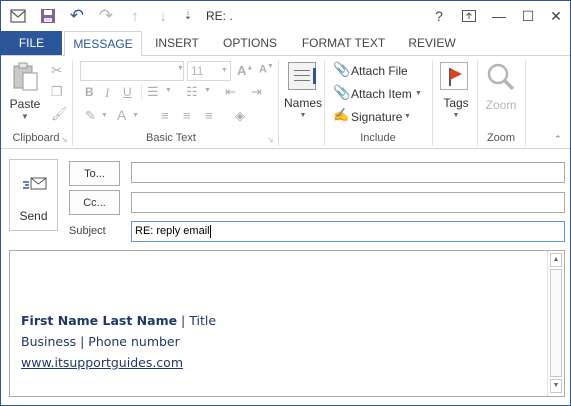  What do you see at coordinates (341, 114) in the screenshot?
I see `signature-icon: ✍` at bounding box center [341, 114].